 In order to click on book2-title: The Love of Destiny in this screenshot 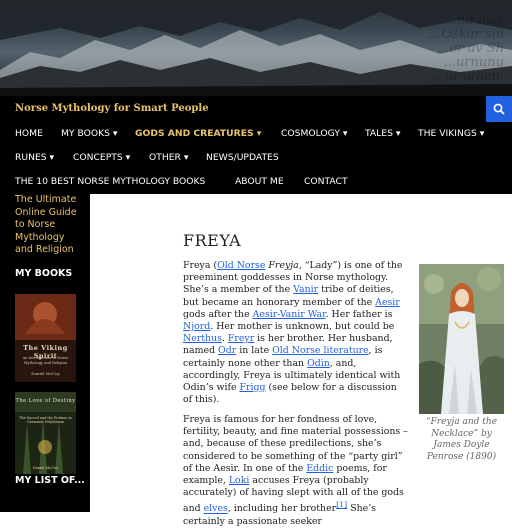, I will do `click(45, 401)`.